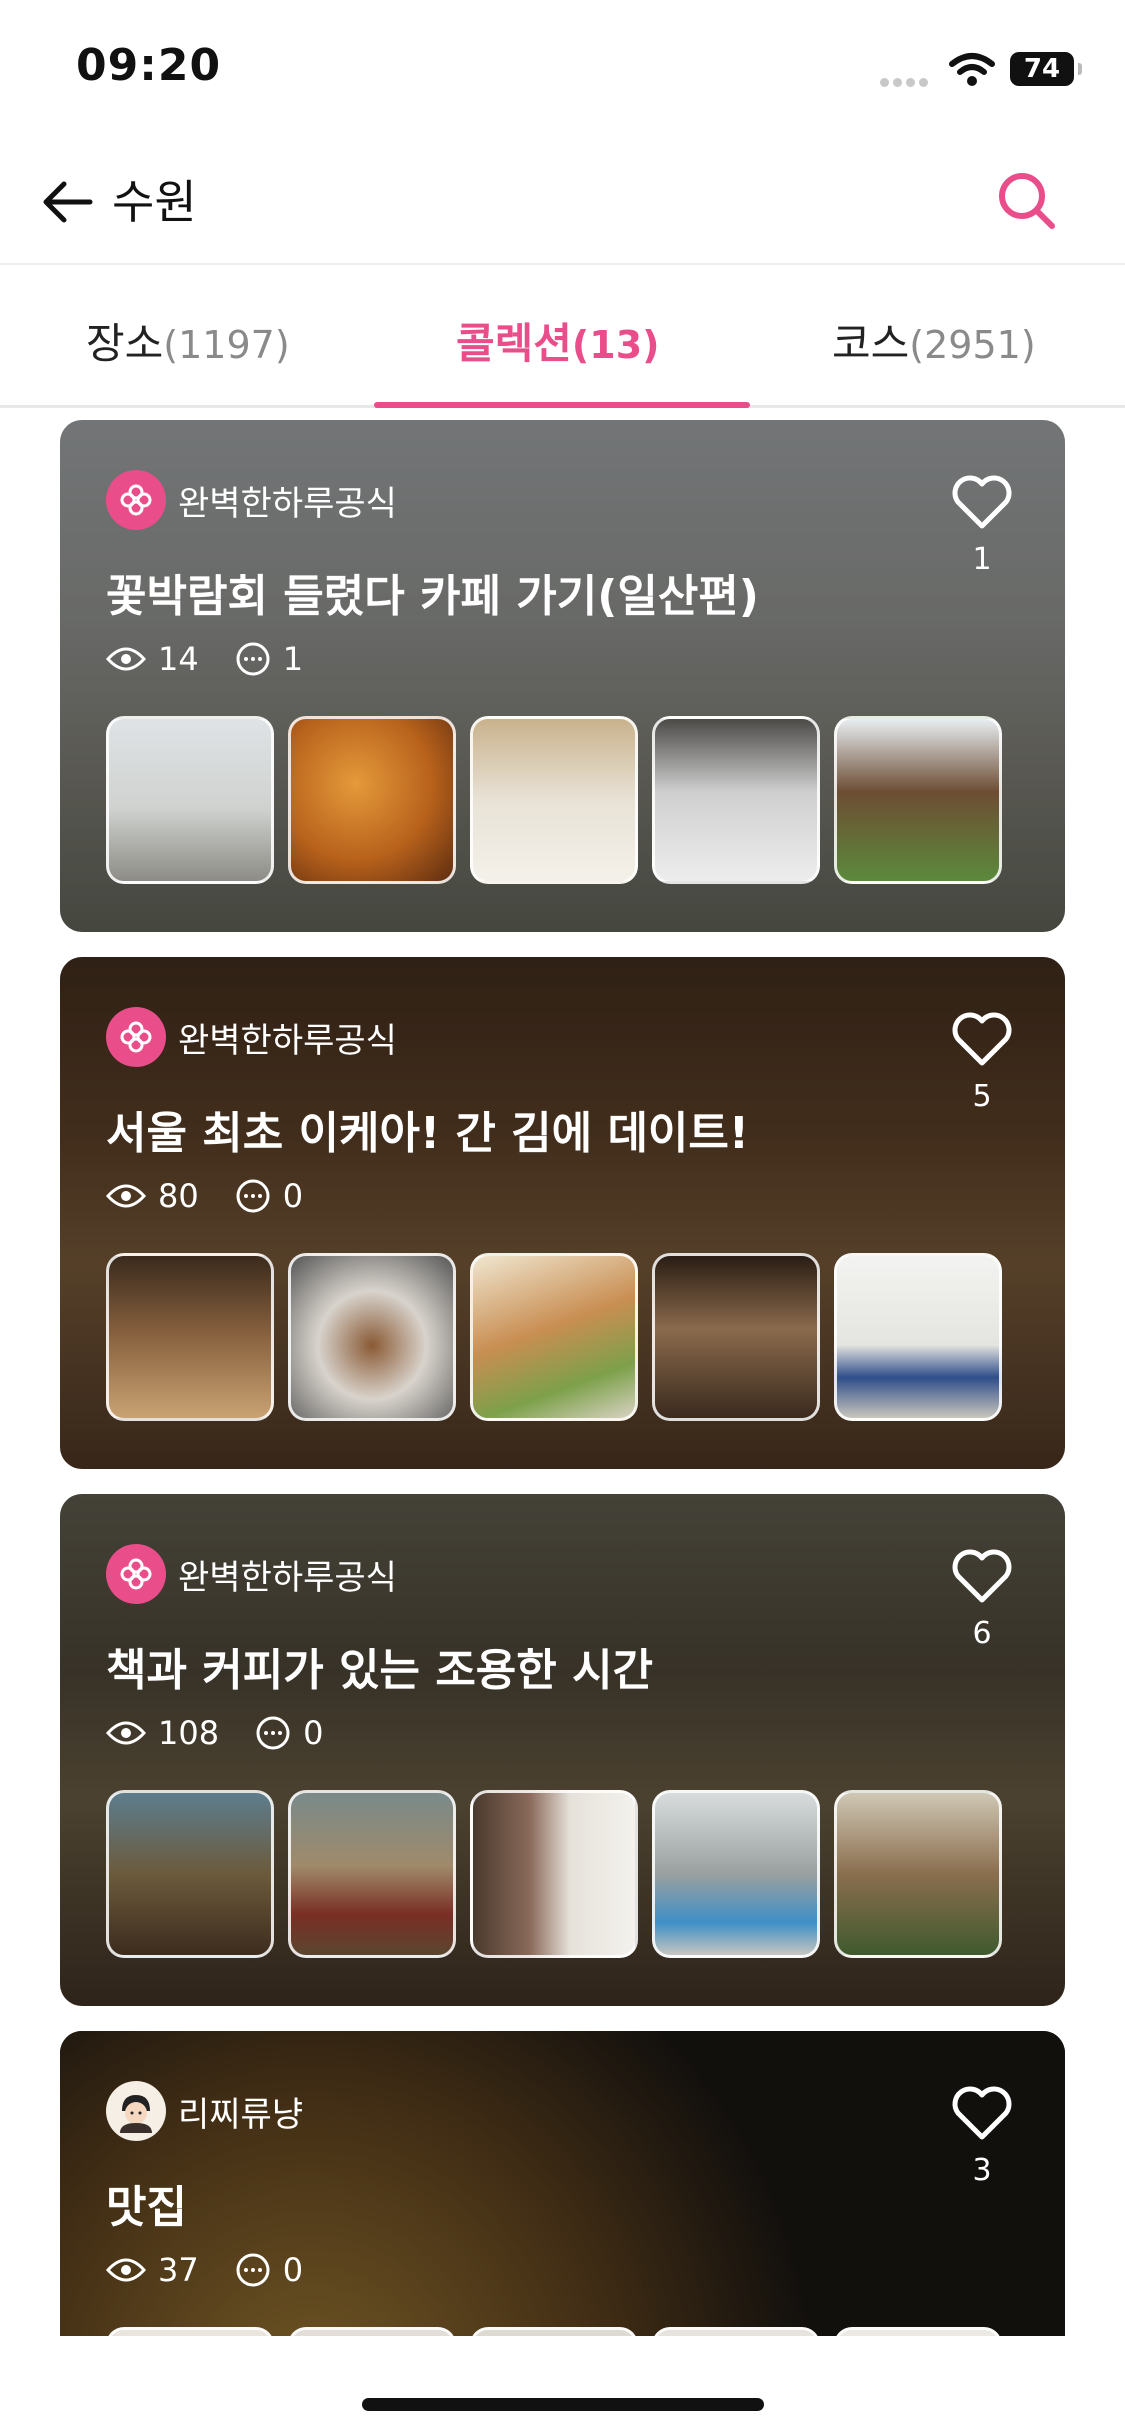 This screenshot has height=2436, width=1125. I want to click on card-author: 리찌류냥, so click(204, 2111).